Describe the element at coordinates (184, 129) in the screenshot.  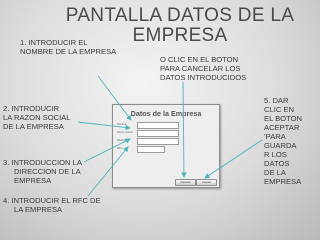
I see `arrow-cancel` at that location.